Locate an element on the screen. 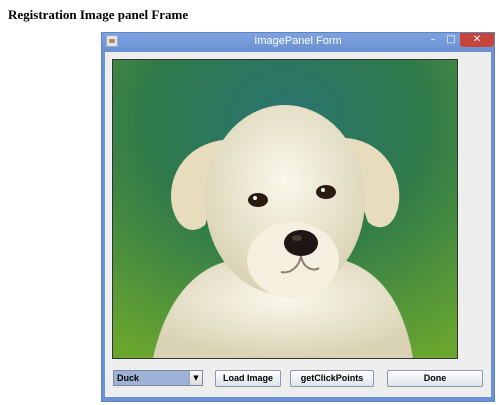 The width and height of the screenshot is (499, 405). chevron-down-icon: ▼ is located at coordinates (195, 378).